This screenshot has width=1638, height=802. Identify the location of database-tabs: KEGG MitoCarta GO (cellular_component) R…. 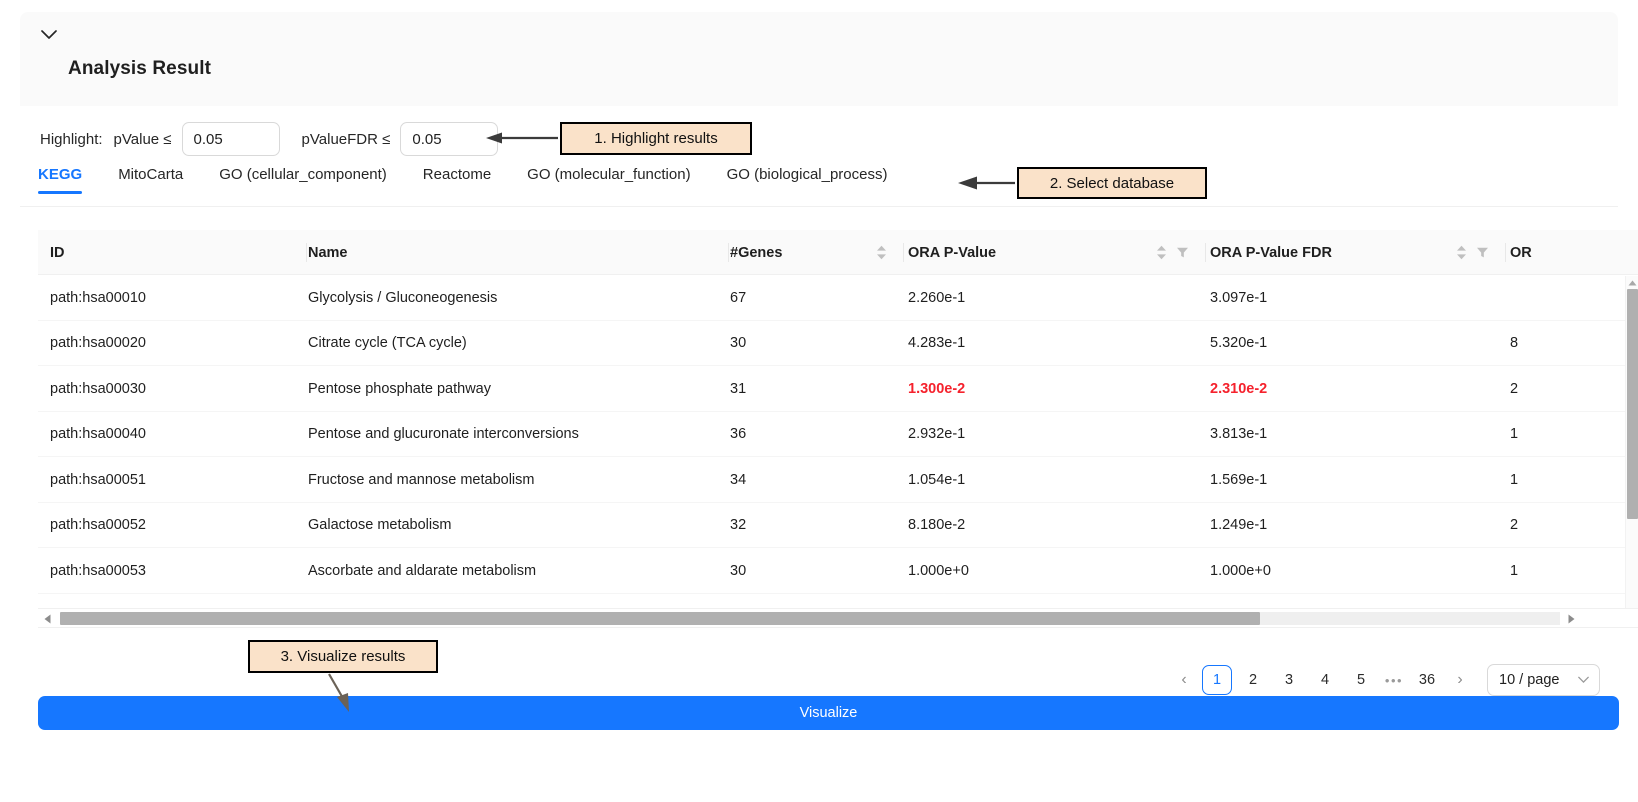
(518, 186).